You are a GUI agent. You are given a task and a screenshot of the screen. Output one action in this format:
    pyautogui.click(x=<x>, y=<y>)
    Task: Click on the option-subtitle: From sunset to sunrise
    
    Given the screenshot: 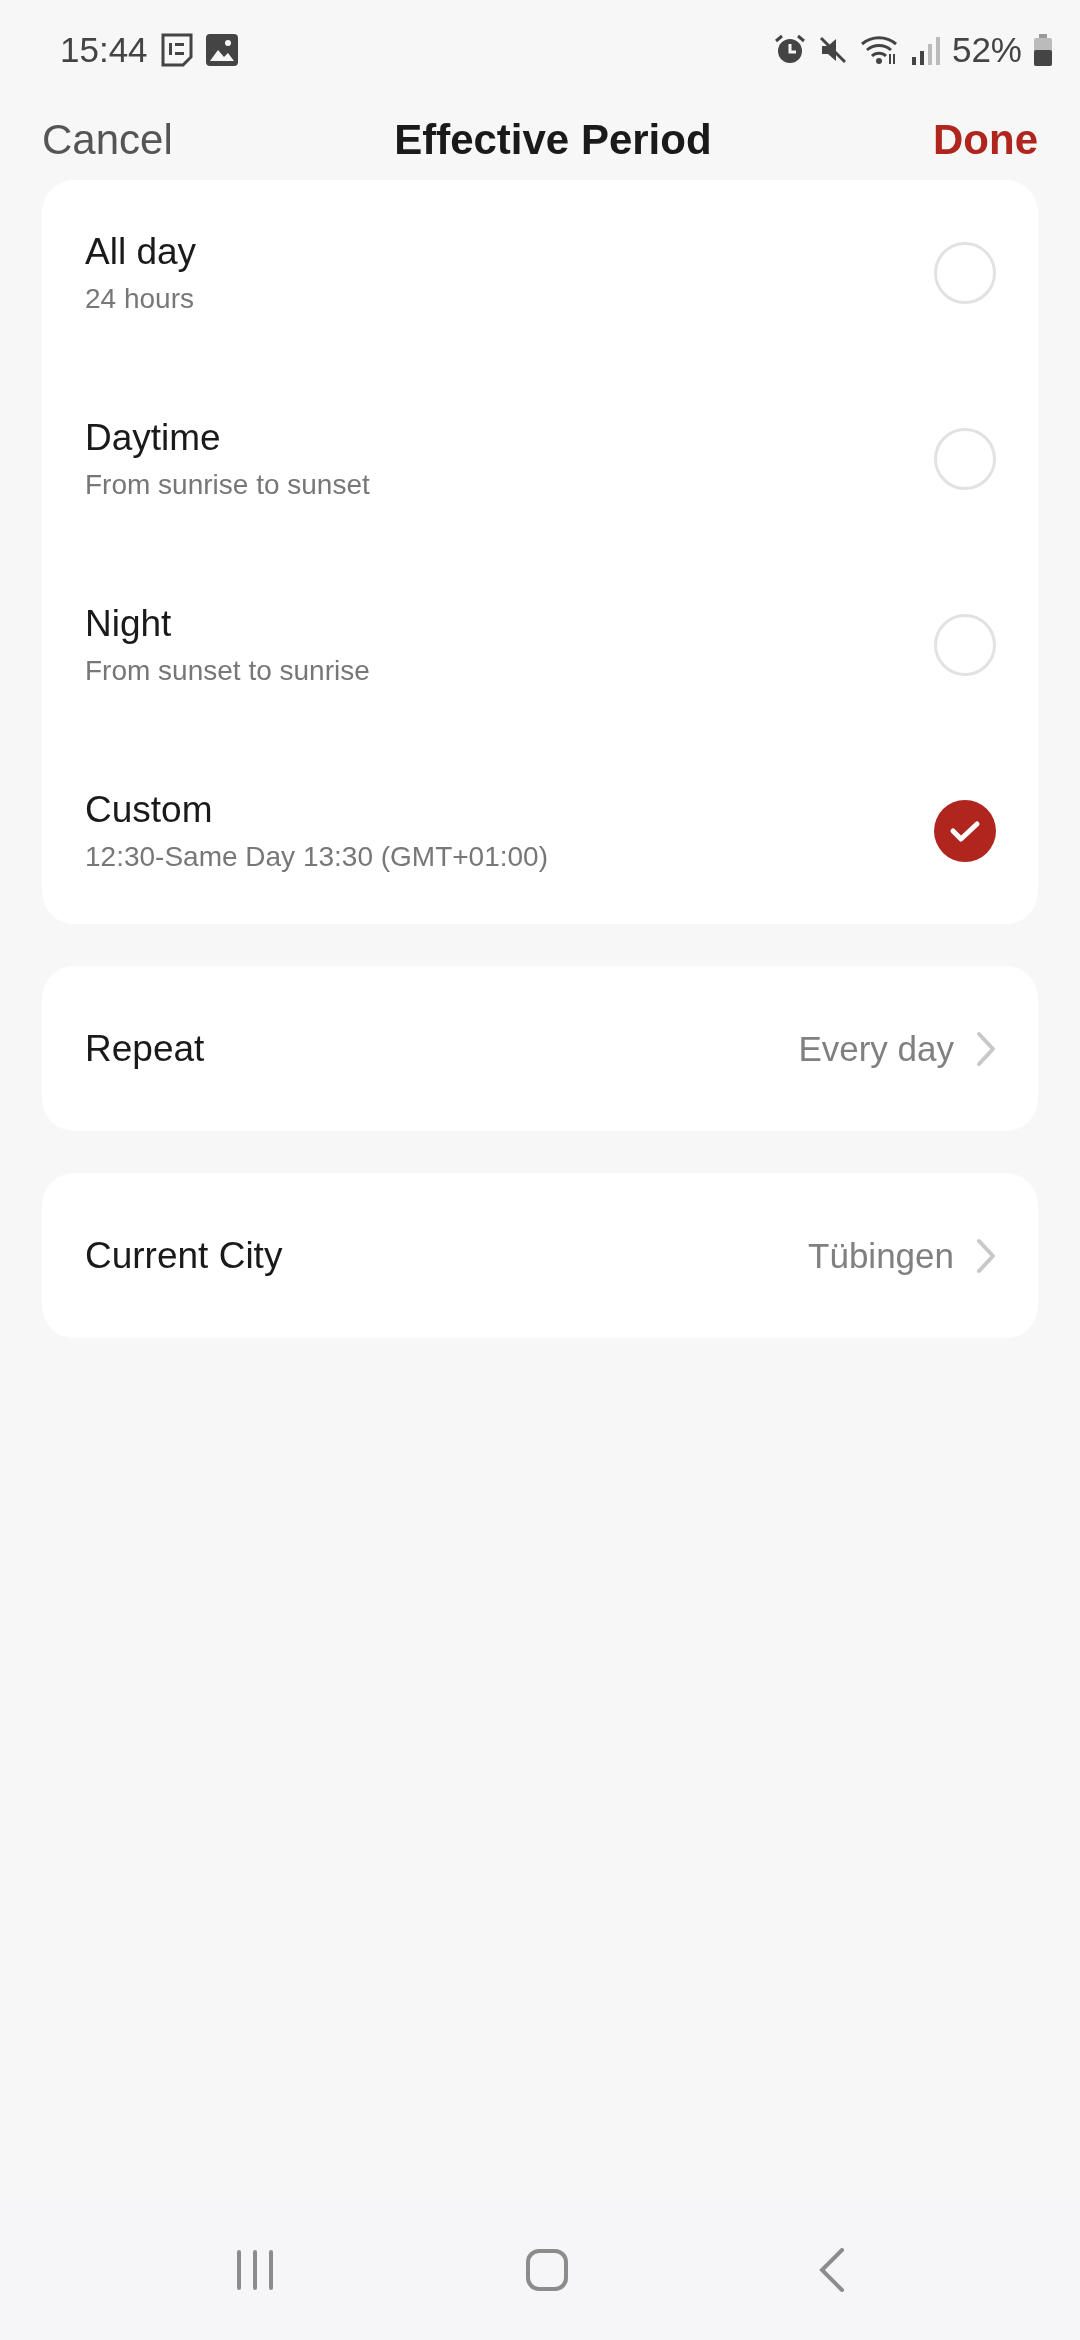 What is the action you would take?
    pyautogui.click(x=227, y=671)
    